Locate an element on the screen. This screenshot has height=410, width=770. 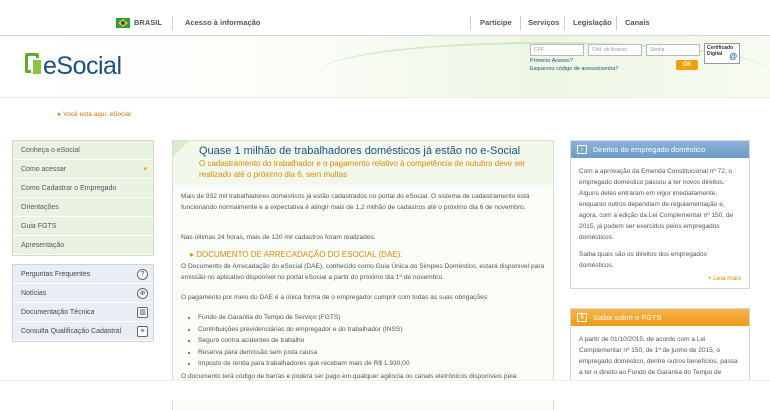
breadcrumb: ▸ Você está aqui: eSocial is located at coordinates (94, 114).